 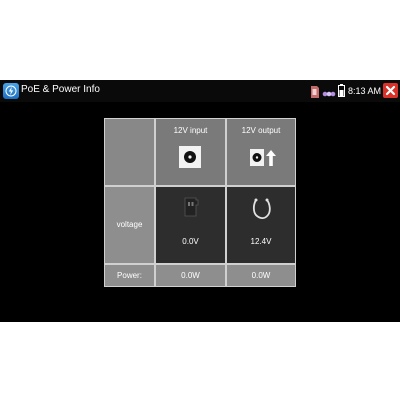 I want to click on column-header-input: 12V input, so click(x=190, y=130).